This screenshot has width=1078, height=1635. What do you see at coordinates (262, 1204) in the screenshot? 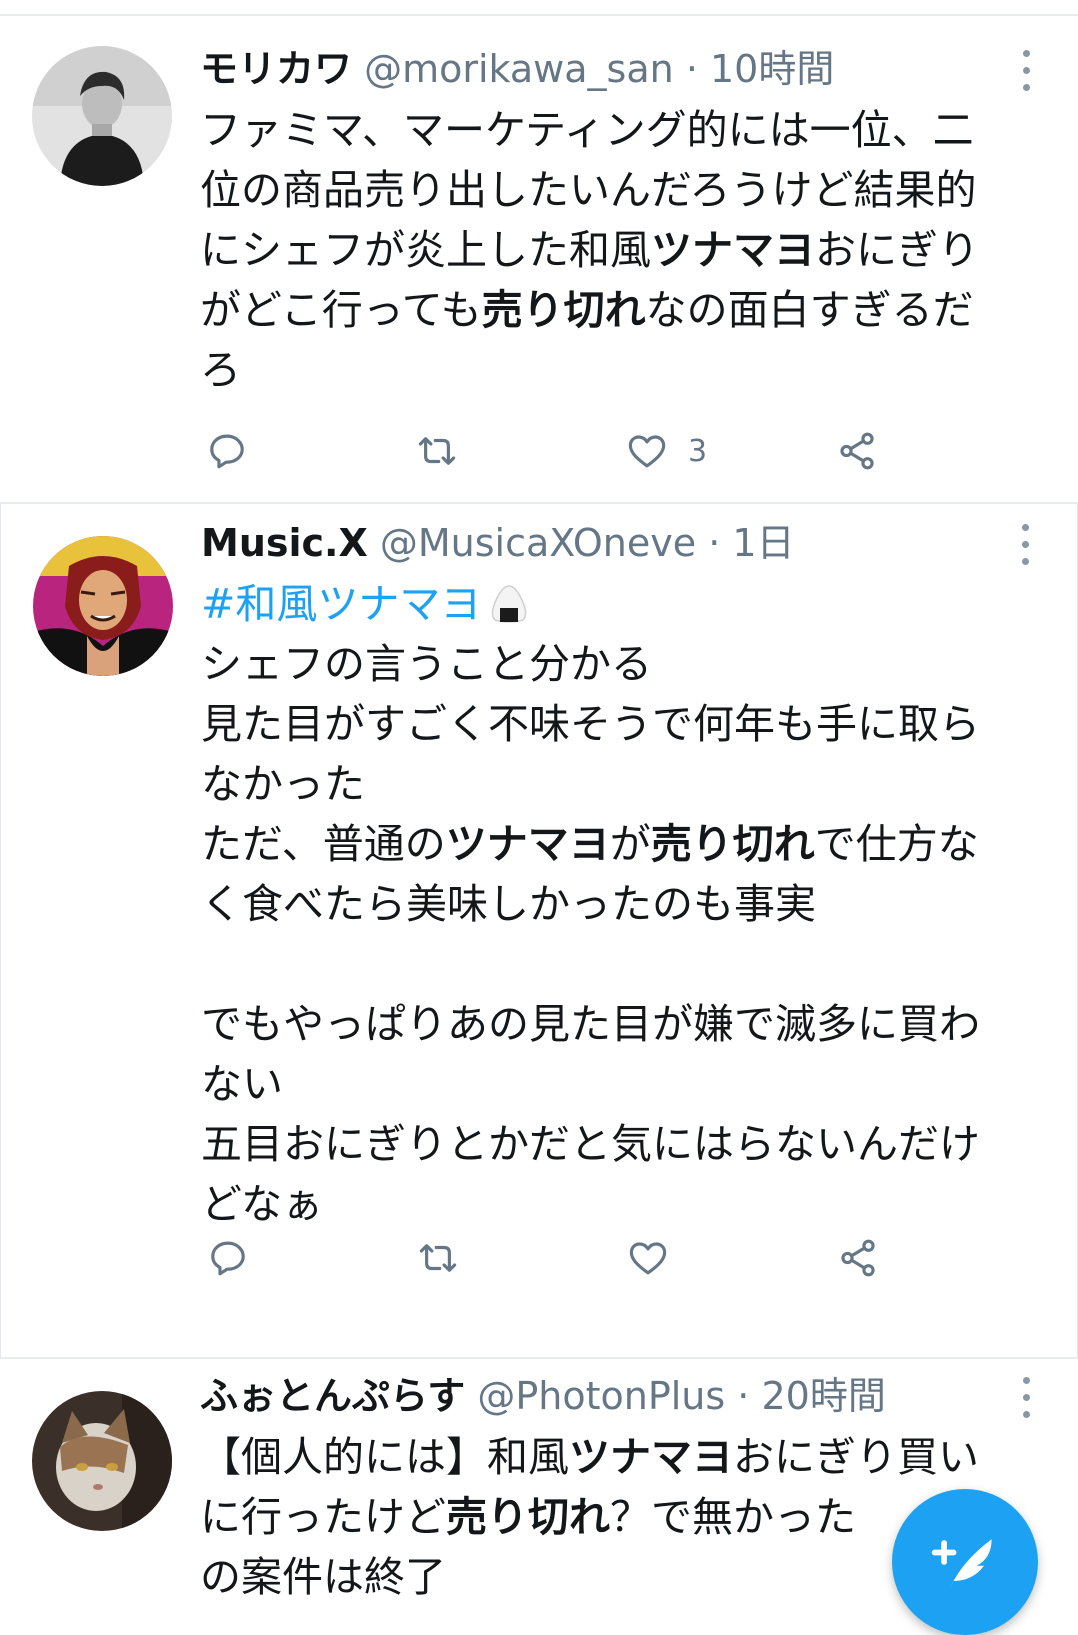
I see `text-segment: どなぁ` at bounding box center [262, 1204].